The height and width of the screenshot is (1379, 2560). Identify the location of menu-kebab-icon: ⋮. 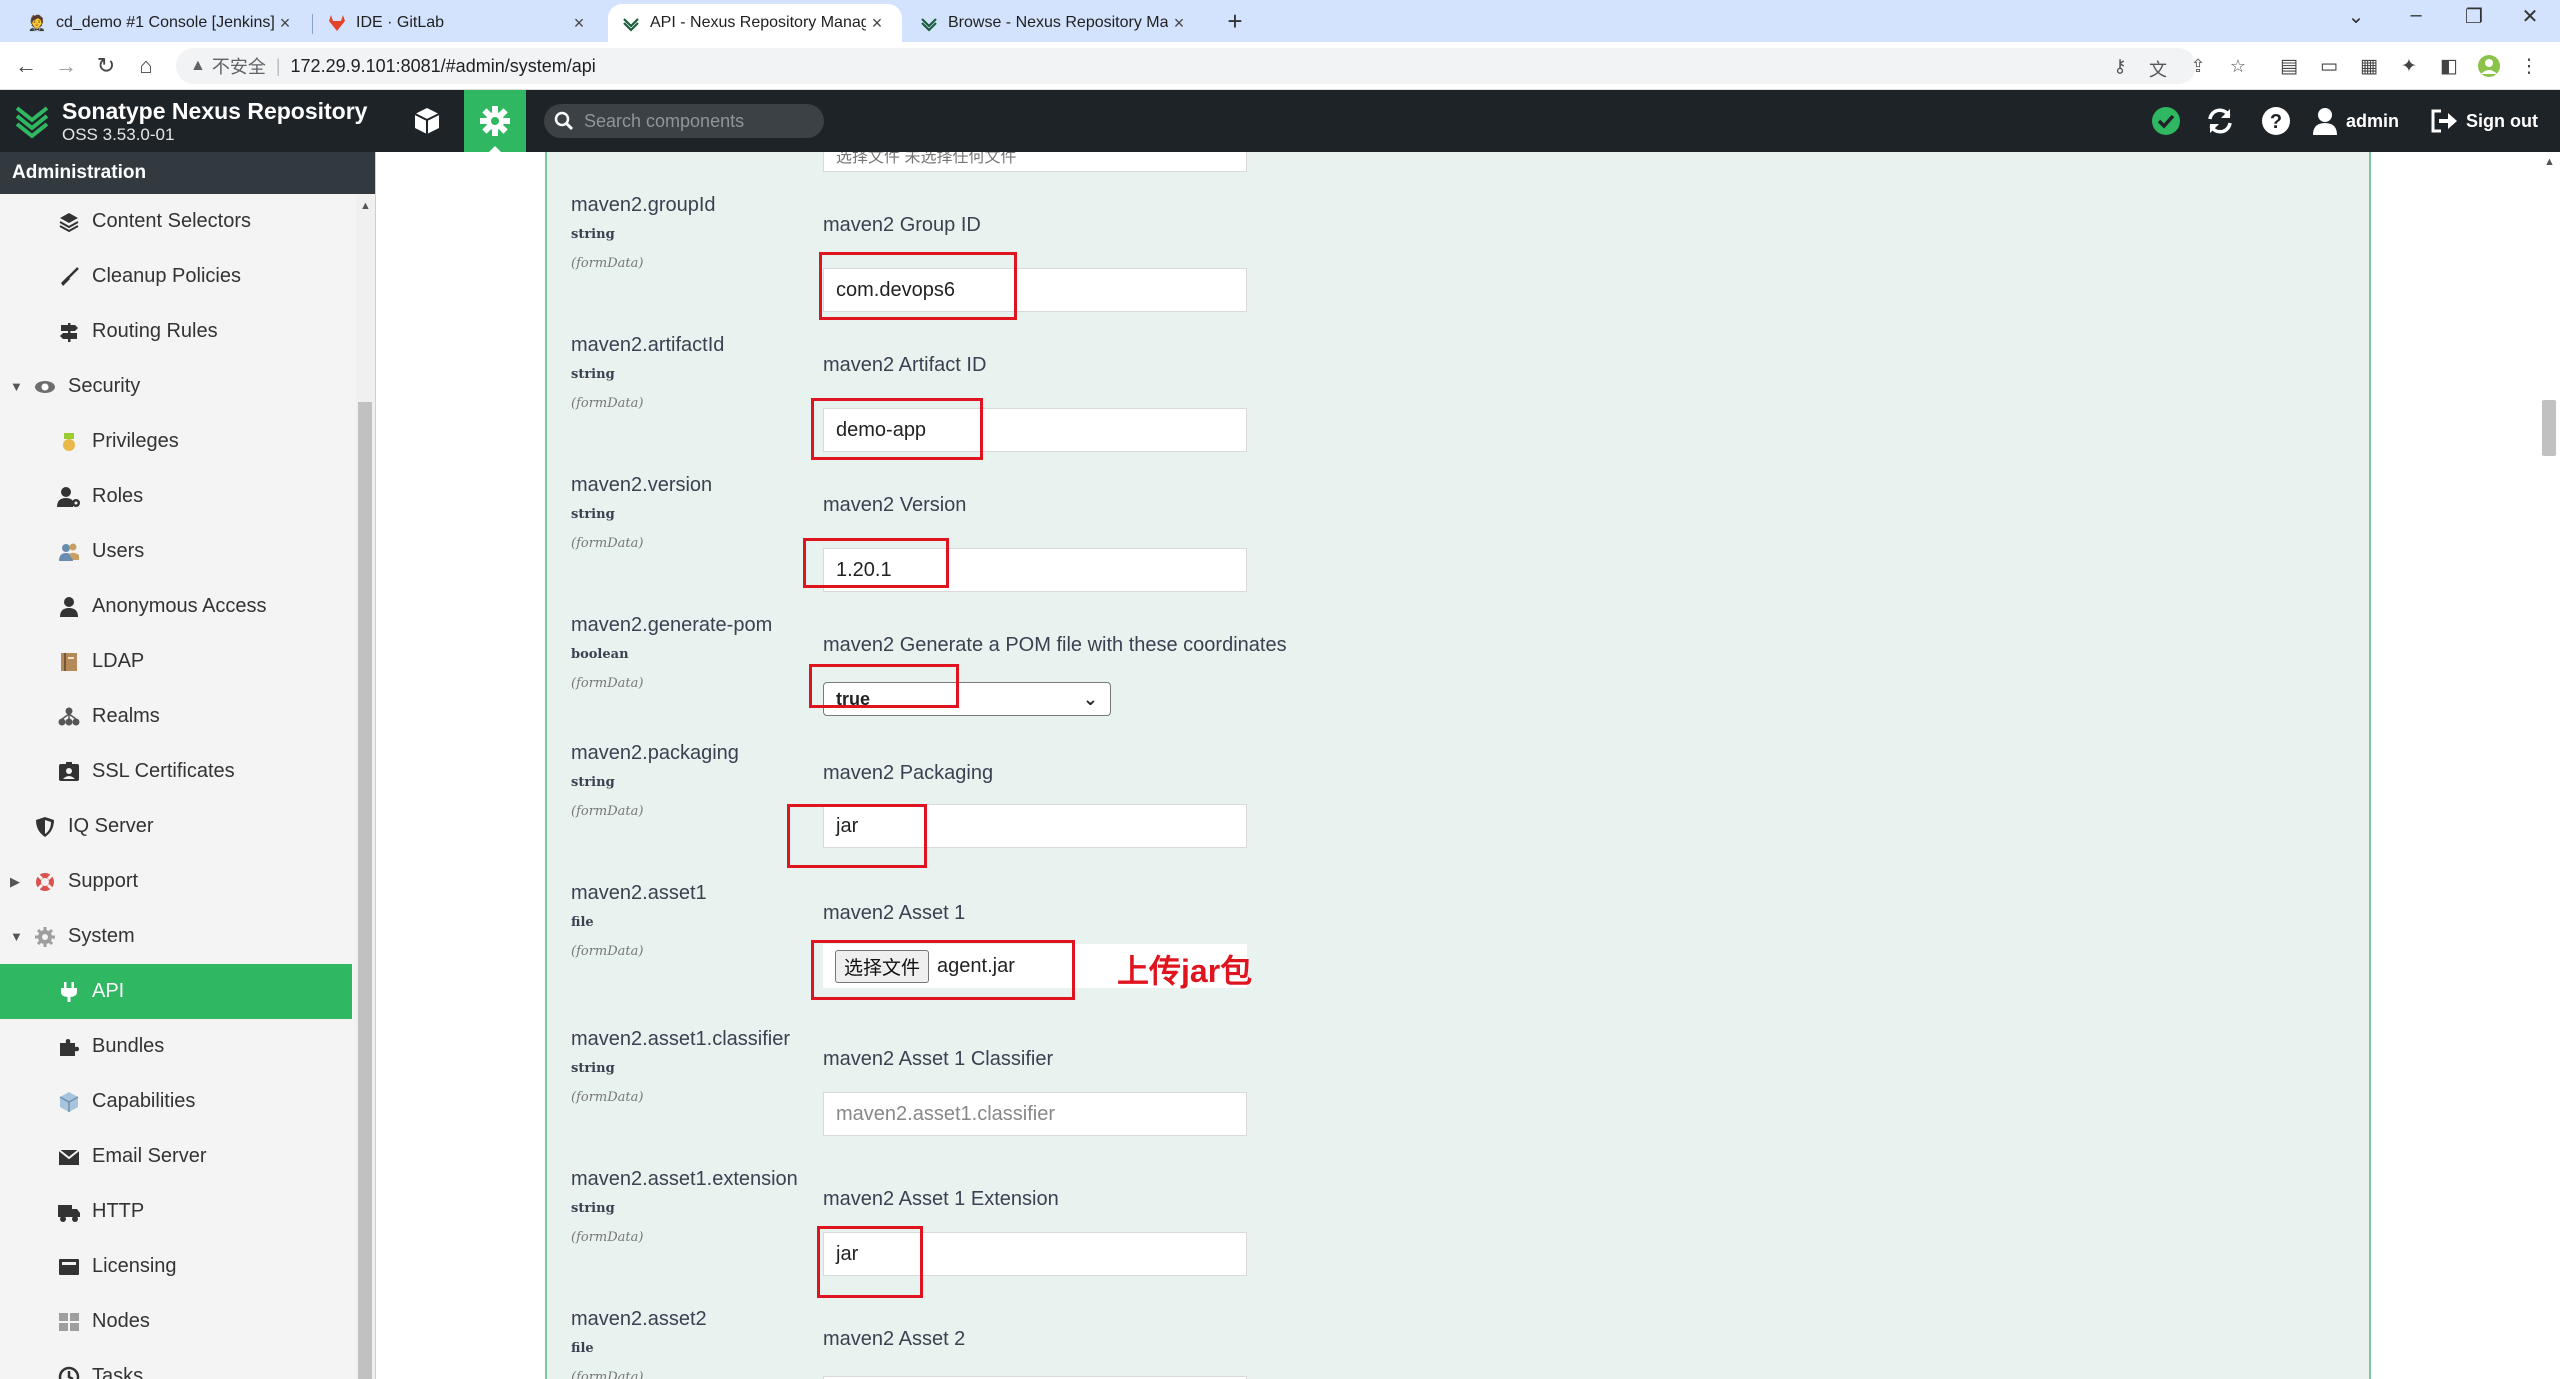
(2529, 67).